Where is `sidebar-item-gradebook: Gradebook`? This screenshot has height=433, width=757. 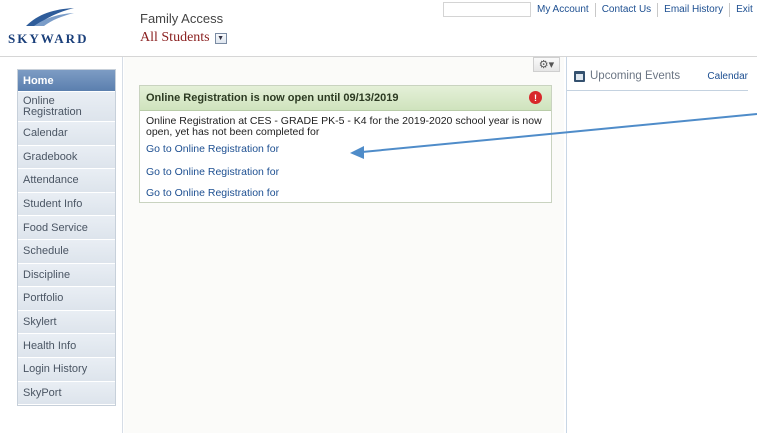 sidebar-item-gradebook: Gradebook is located at coordinates (66, 157).